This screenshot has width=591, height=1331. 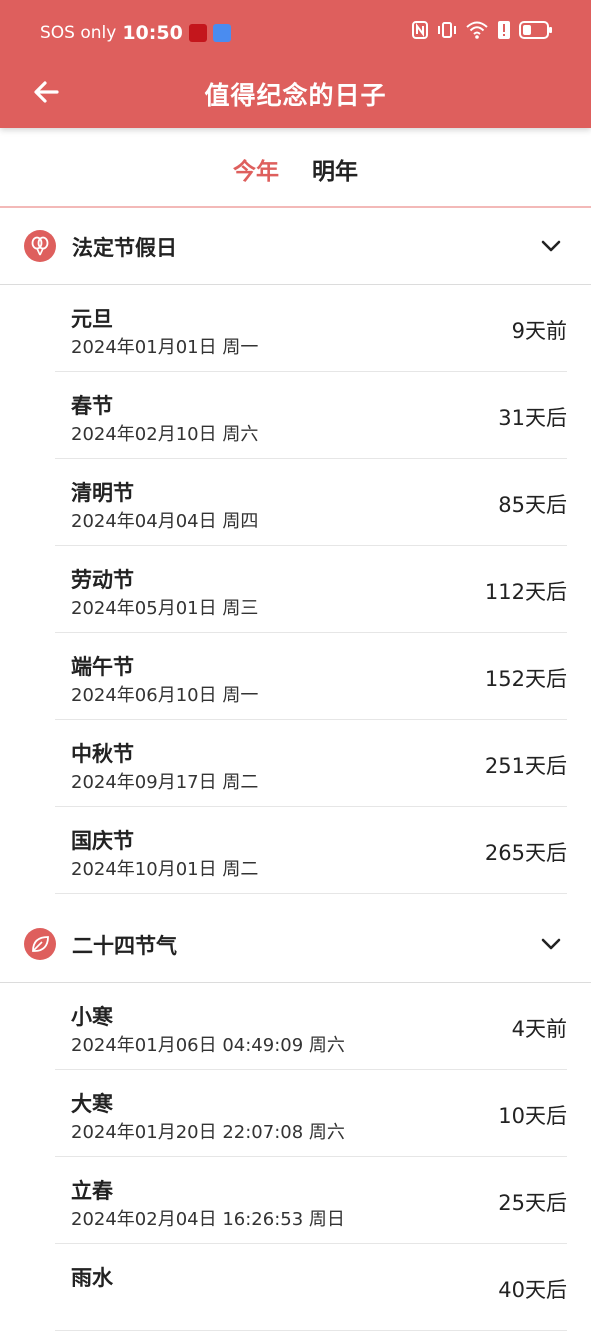 I want to click on item-days: 85天后, so click(x=532, y=505).